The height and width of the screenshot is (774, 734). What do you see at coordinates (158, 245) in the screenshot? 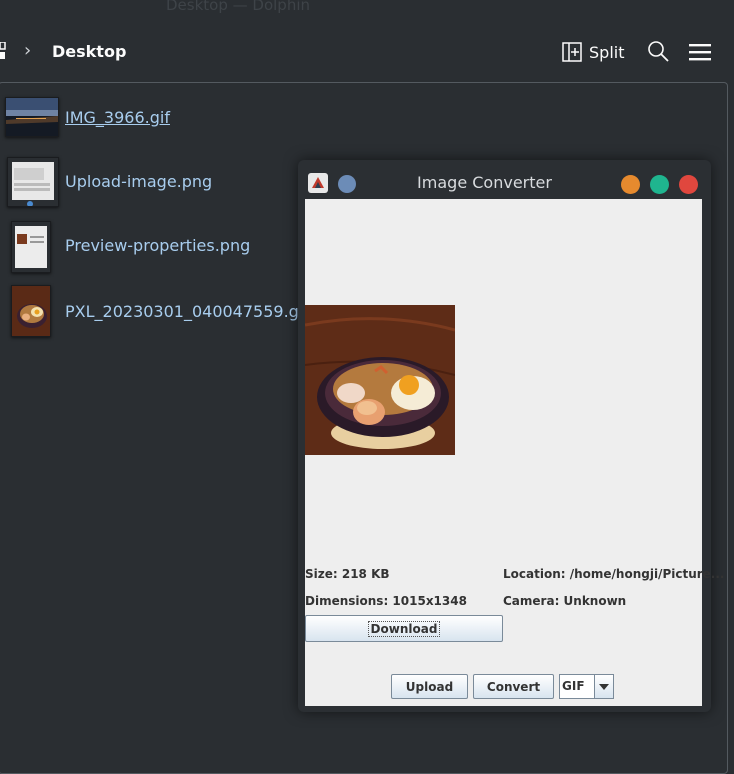
I see `file-name: Preview-properties.png` at bounding box center [158, 245].